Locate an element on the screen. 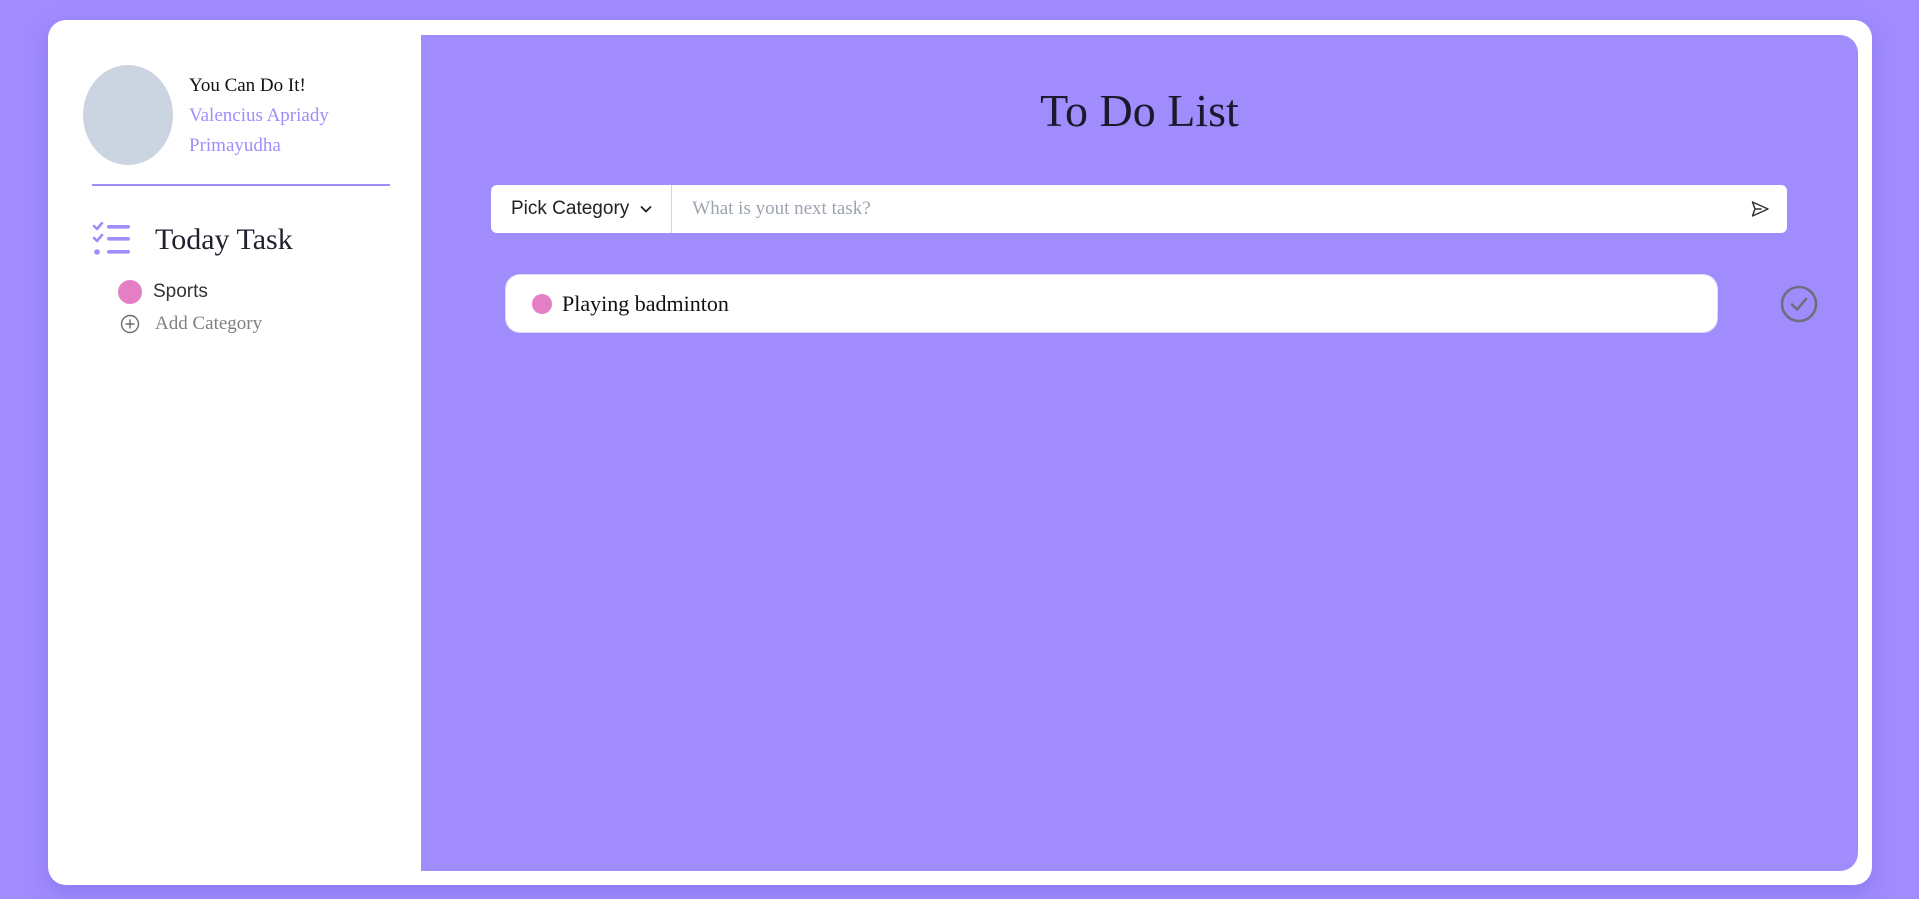 The height and width of the screenshot is (899, 1919). task-category-dot is located at coordinates (542, 303).